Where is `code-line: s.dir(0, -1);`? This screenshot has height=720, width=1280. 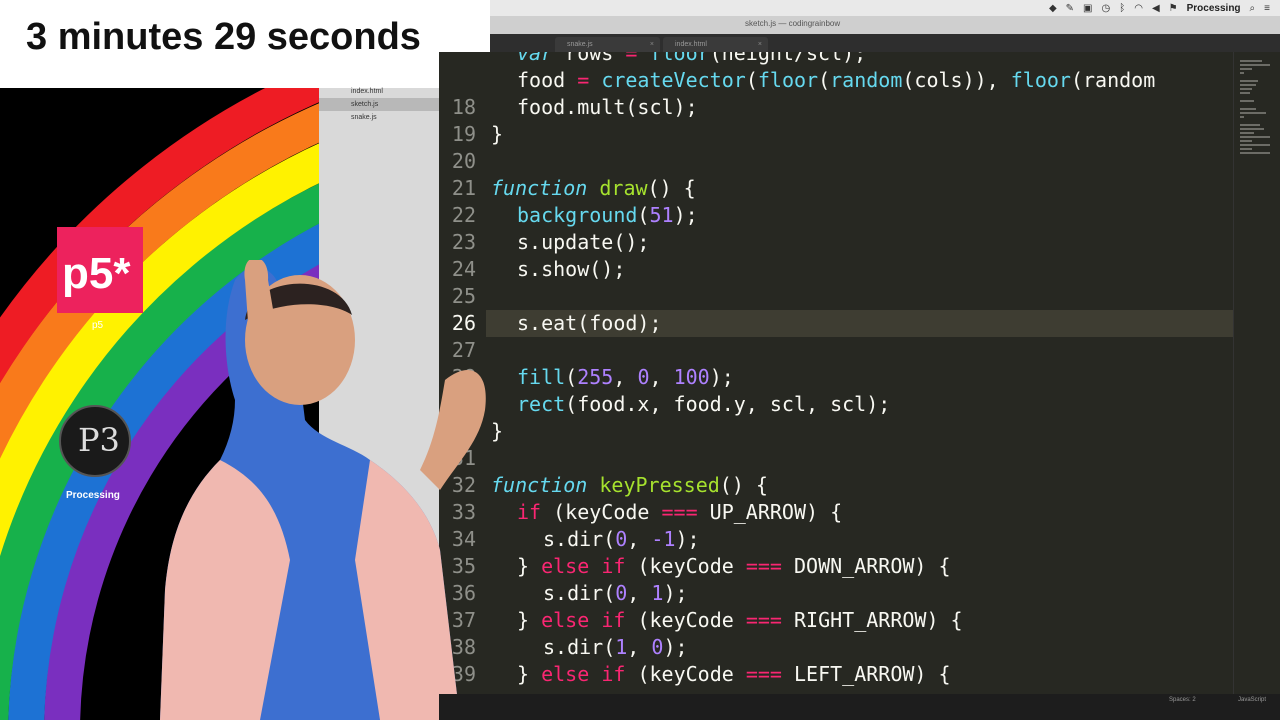
code-line: s.dir(0, -1); is located at coordinates (621, 539).